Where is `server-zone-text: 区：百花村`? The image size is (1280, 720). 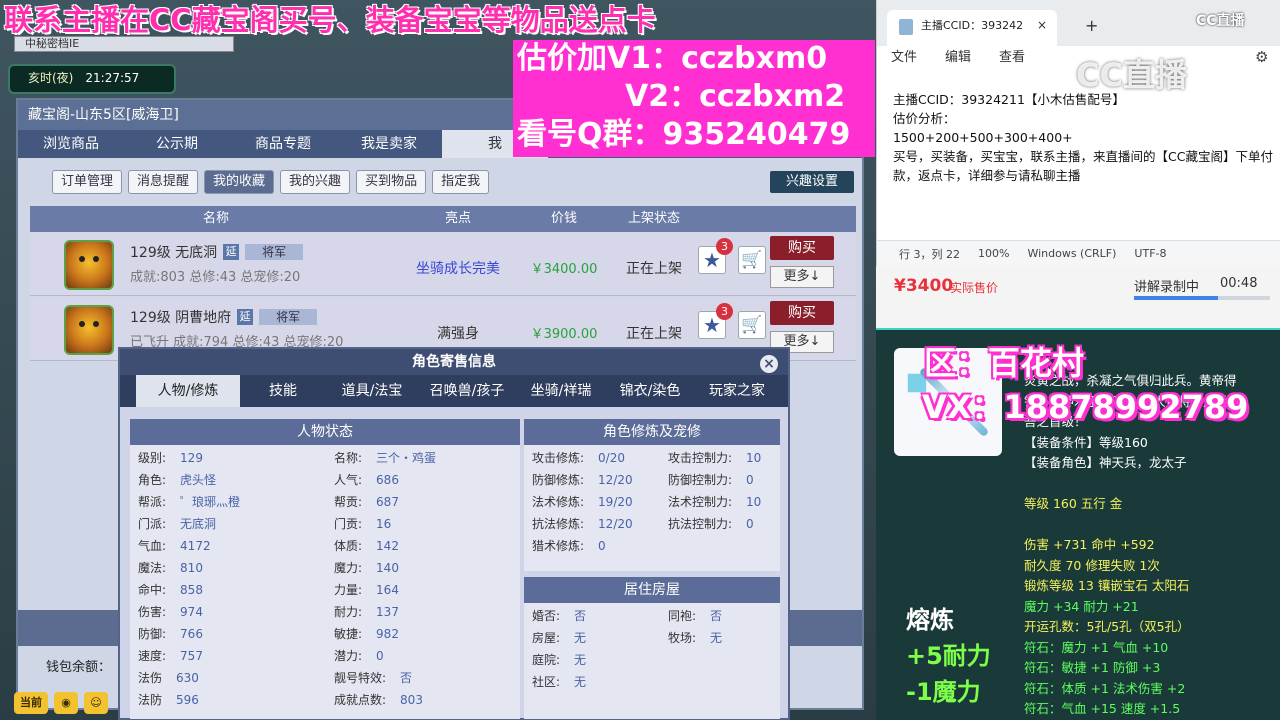
server-zone-text: 区：百花村 is located at coordinates (1004, 363).